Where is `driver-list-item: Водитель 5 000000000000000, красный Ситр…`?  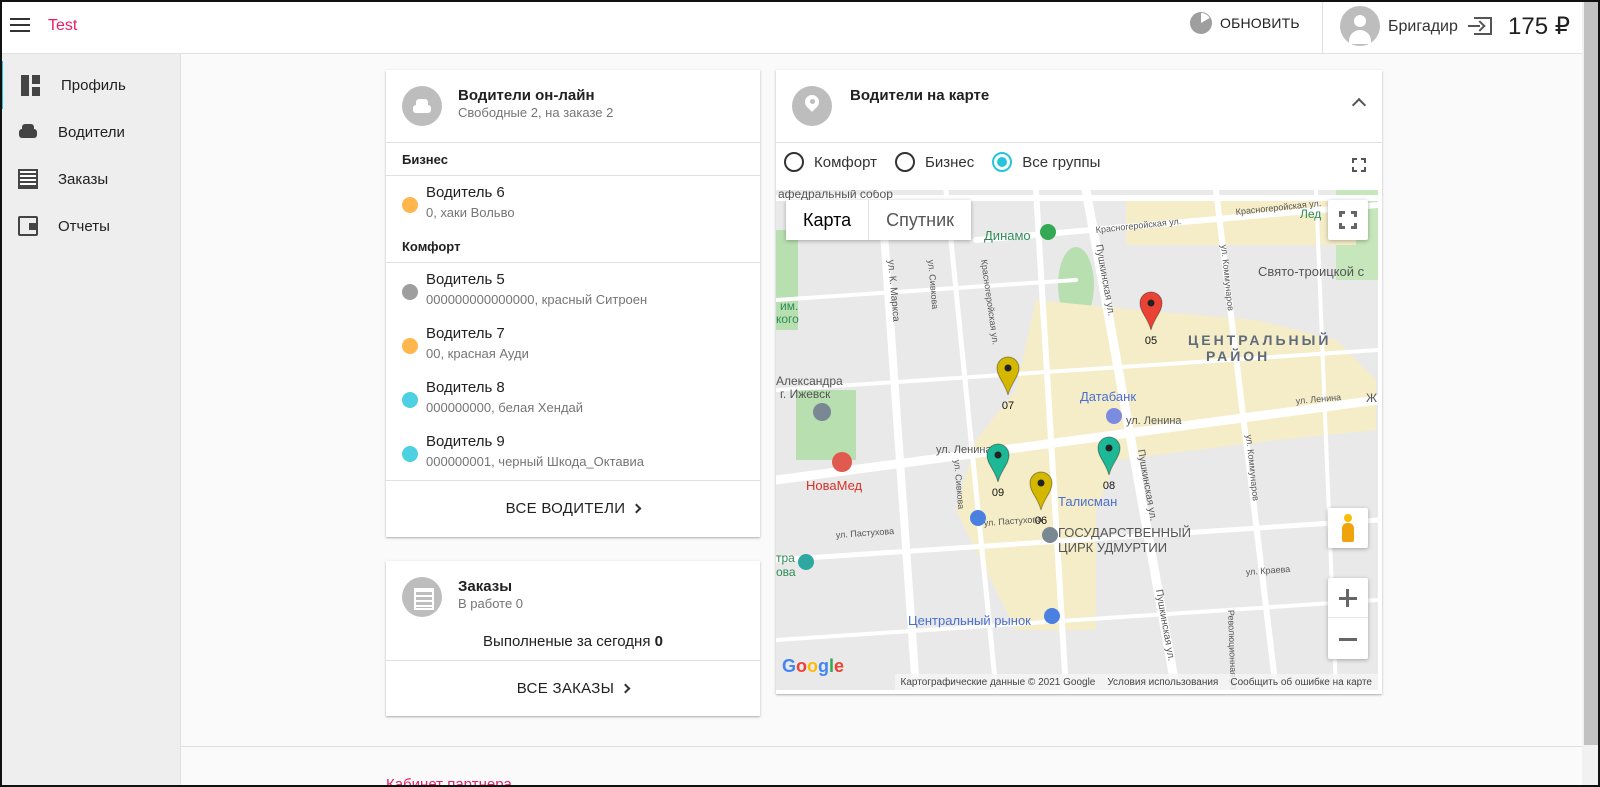
driver-list-item: Водитель 5 000000000000000, красный Ситр… is located at coordinates (573, 287).